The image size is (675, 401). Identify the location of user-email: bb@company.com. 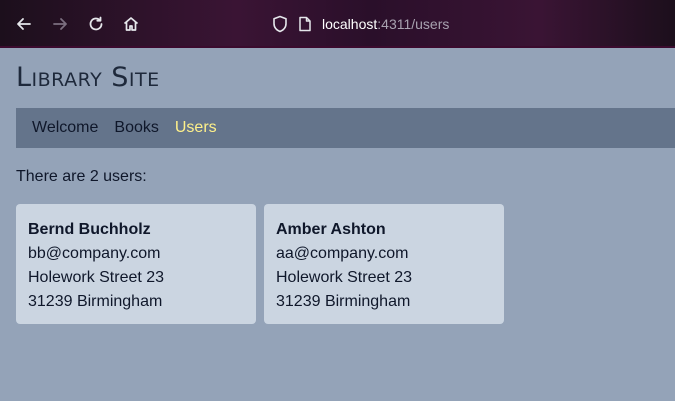
(94, 253).